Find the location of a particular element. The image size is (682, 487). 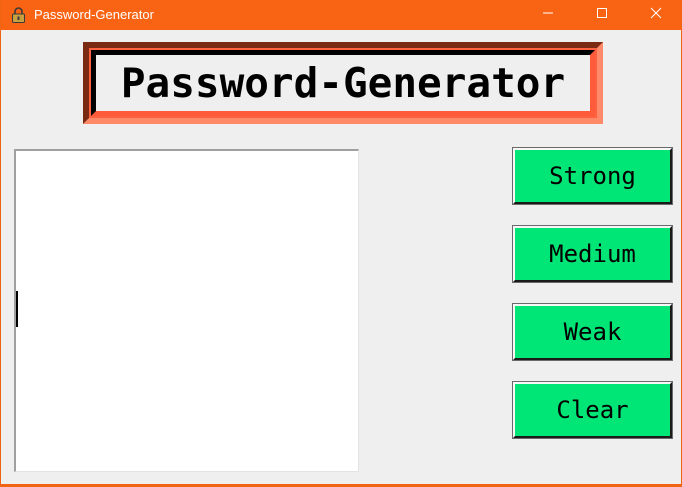

maximize-button is located at coordinates (602, 15).